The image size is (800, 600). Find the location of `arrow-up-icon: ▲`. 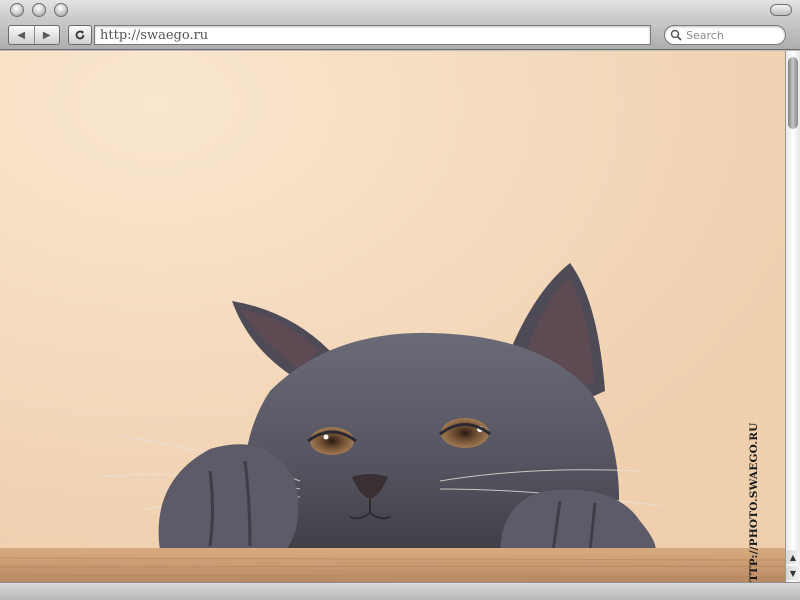

arrow-up-icon: ▲ is located at coordinates (793, 557).